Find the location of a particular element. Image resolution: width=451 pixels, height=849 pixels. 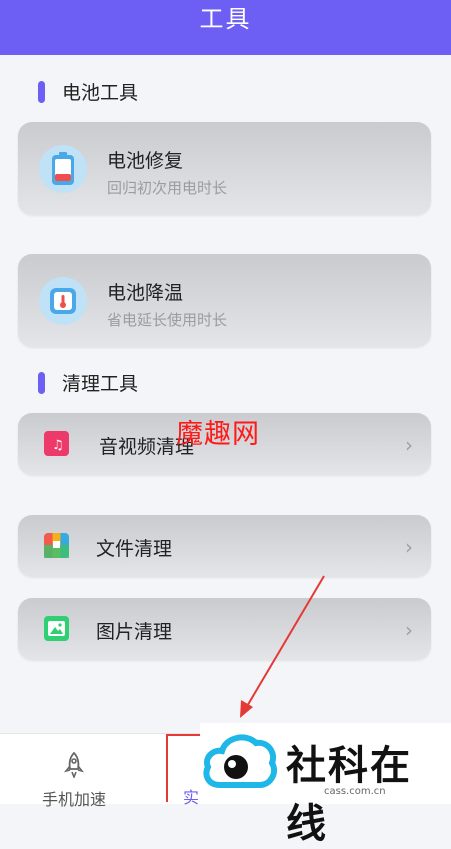

cloud-logo-icon is located at coordinates (240, 761).